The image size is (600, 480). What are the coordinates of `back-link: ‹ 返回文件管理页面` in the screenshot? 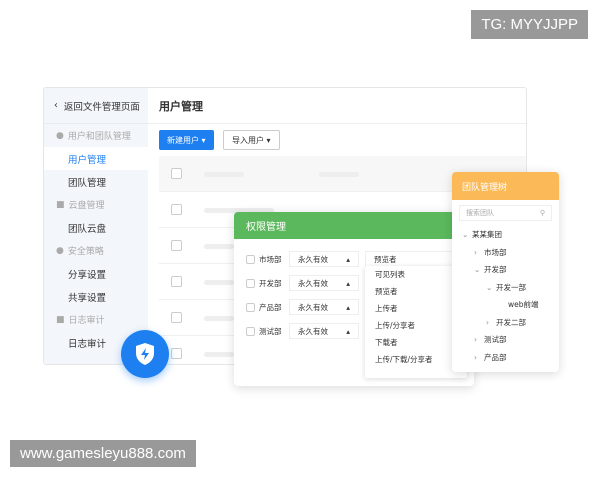 It's located at (96, 106).